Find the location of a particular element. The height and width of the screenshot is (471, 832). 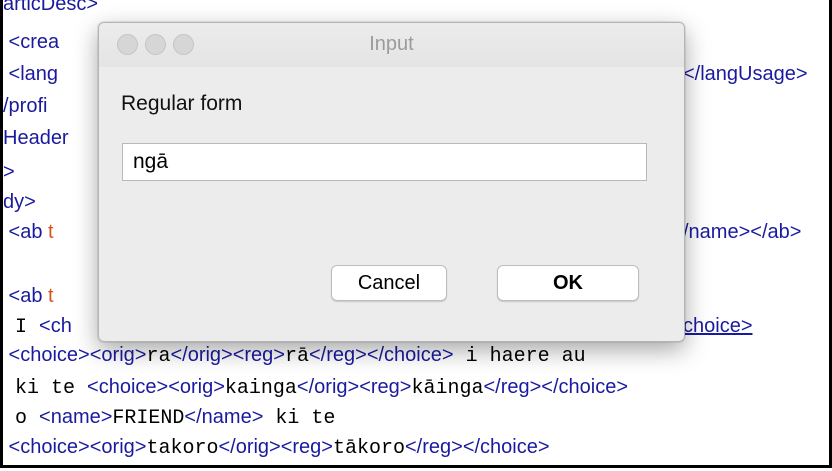

code-token: > is located at coordinates (9, 172).